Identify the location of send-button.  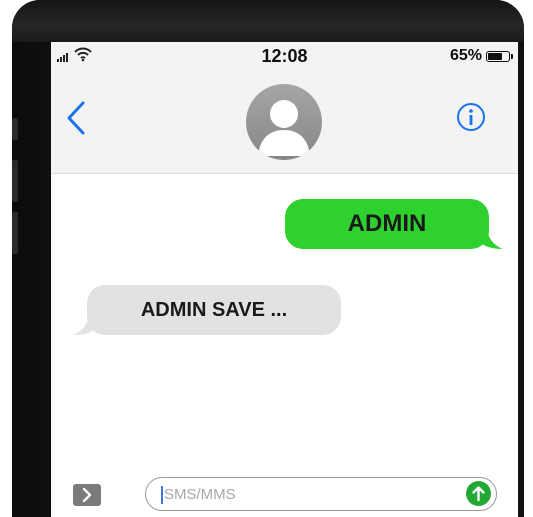
(478, 493).